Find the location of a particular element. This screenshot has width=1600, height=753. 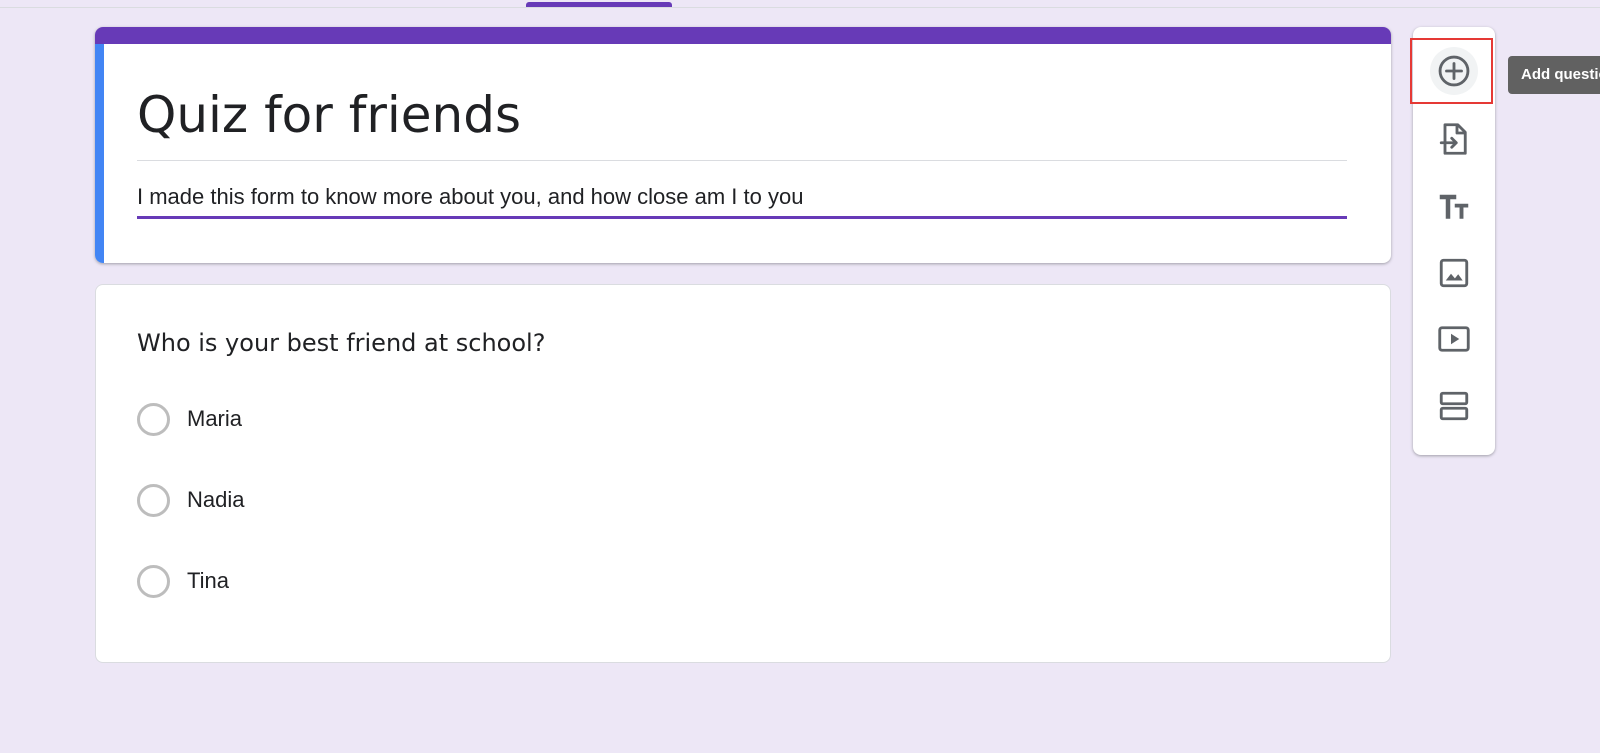

title-underline is located at coordinates (742, 160).